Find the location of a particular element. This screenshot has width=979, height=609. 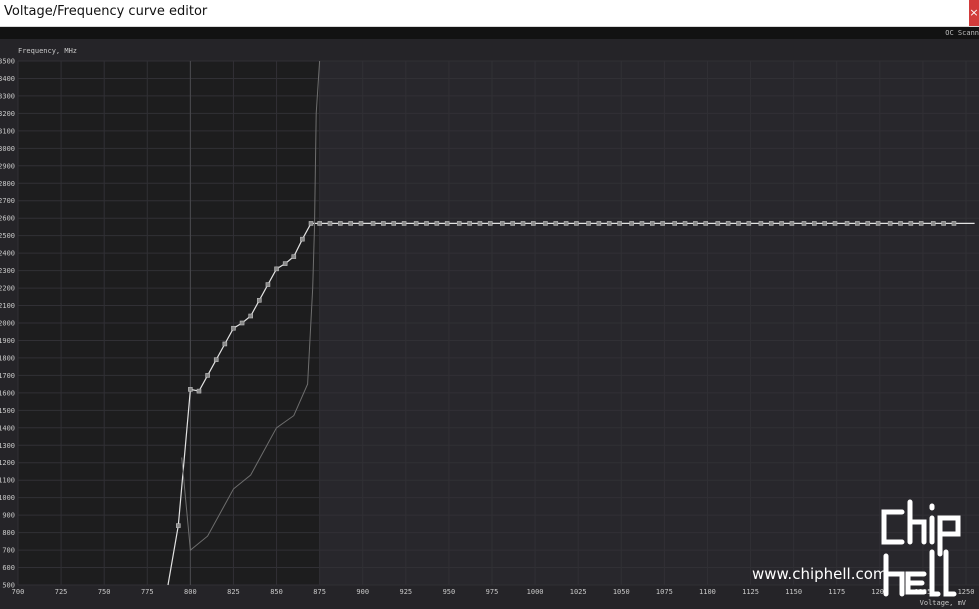

y-tick-label: 3100 is located at coordinates (7, 131).